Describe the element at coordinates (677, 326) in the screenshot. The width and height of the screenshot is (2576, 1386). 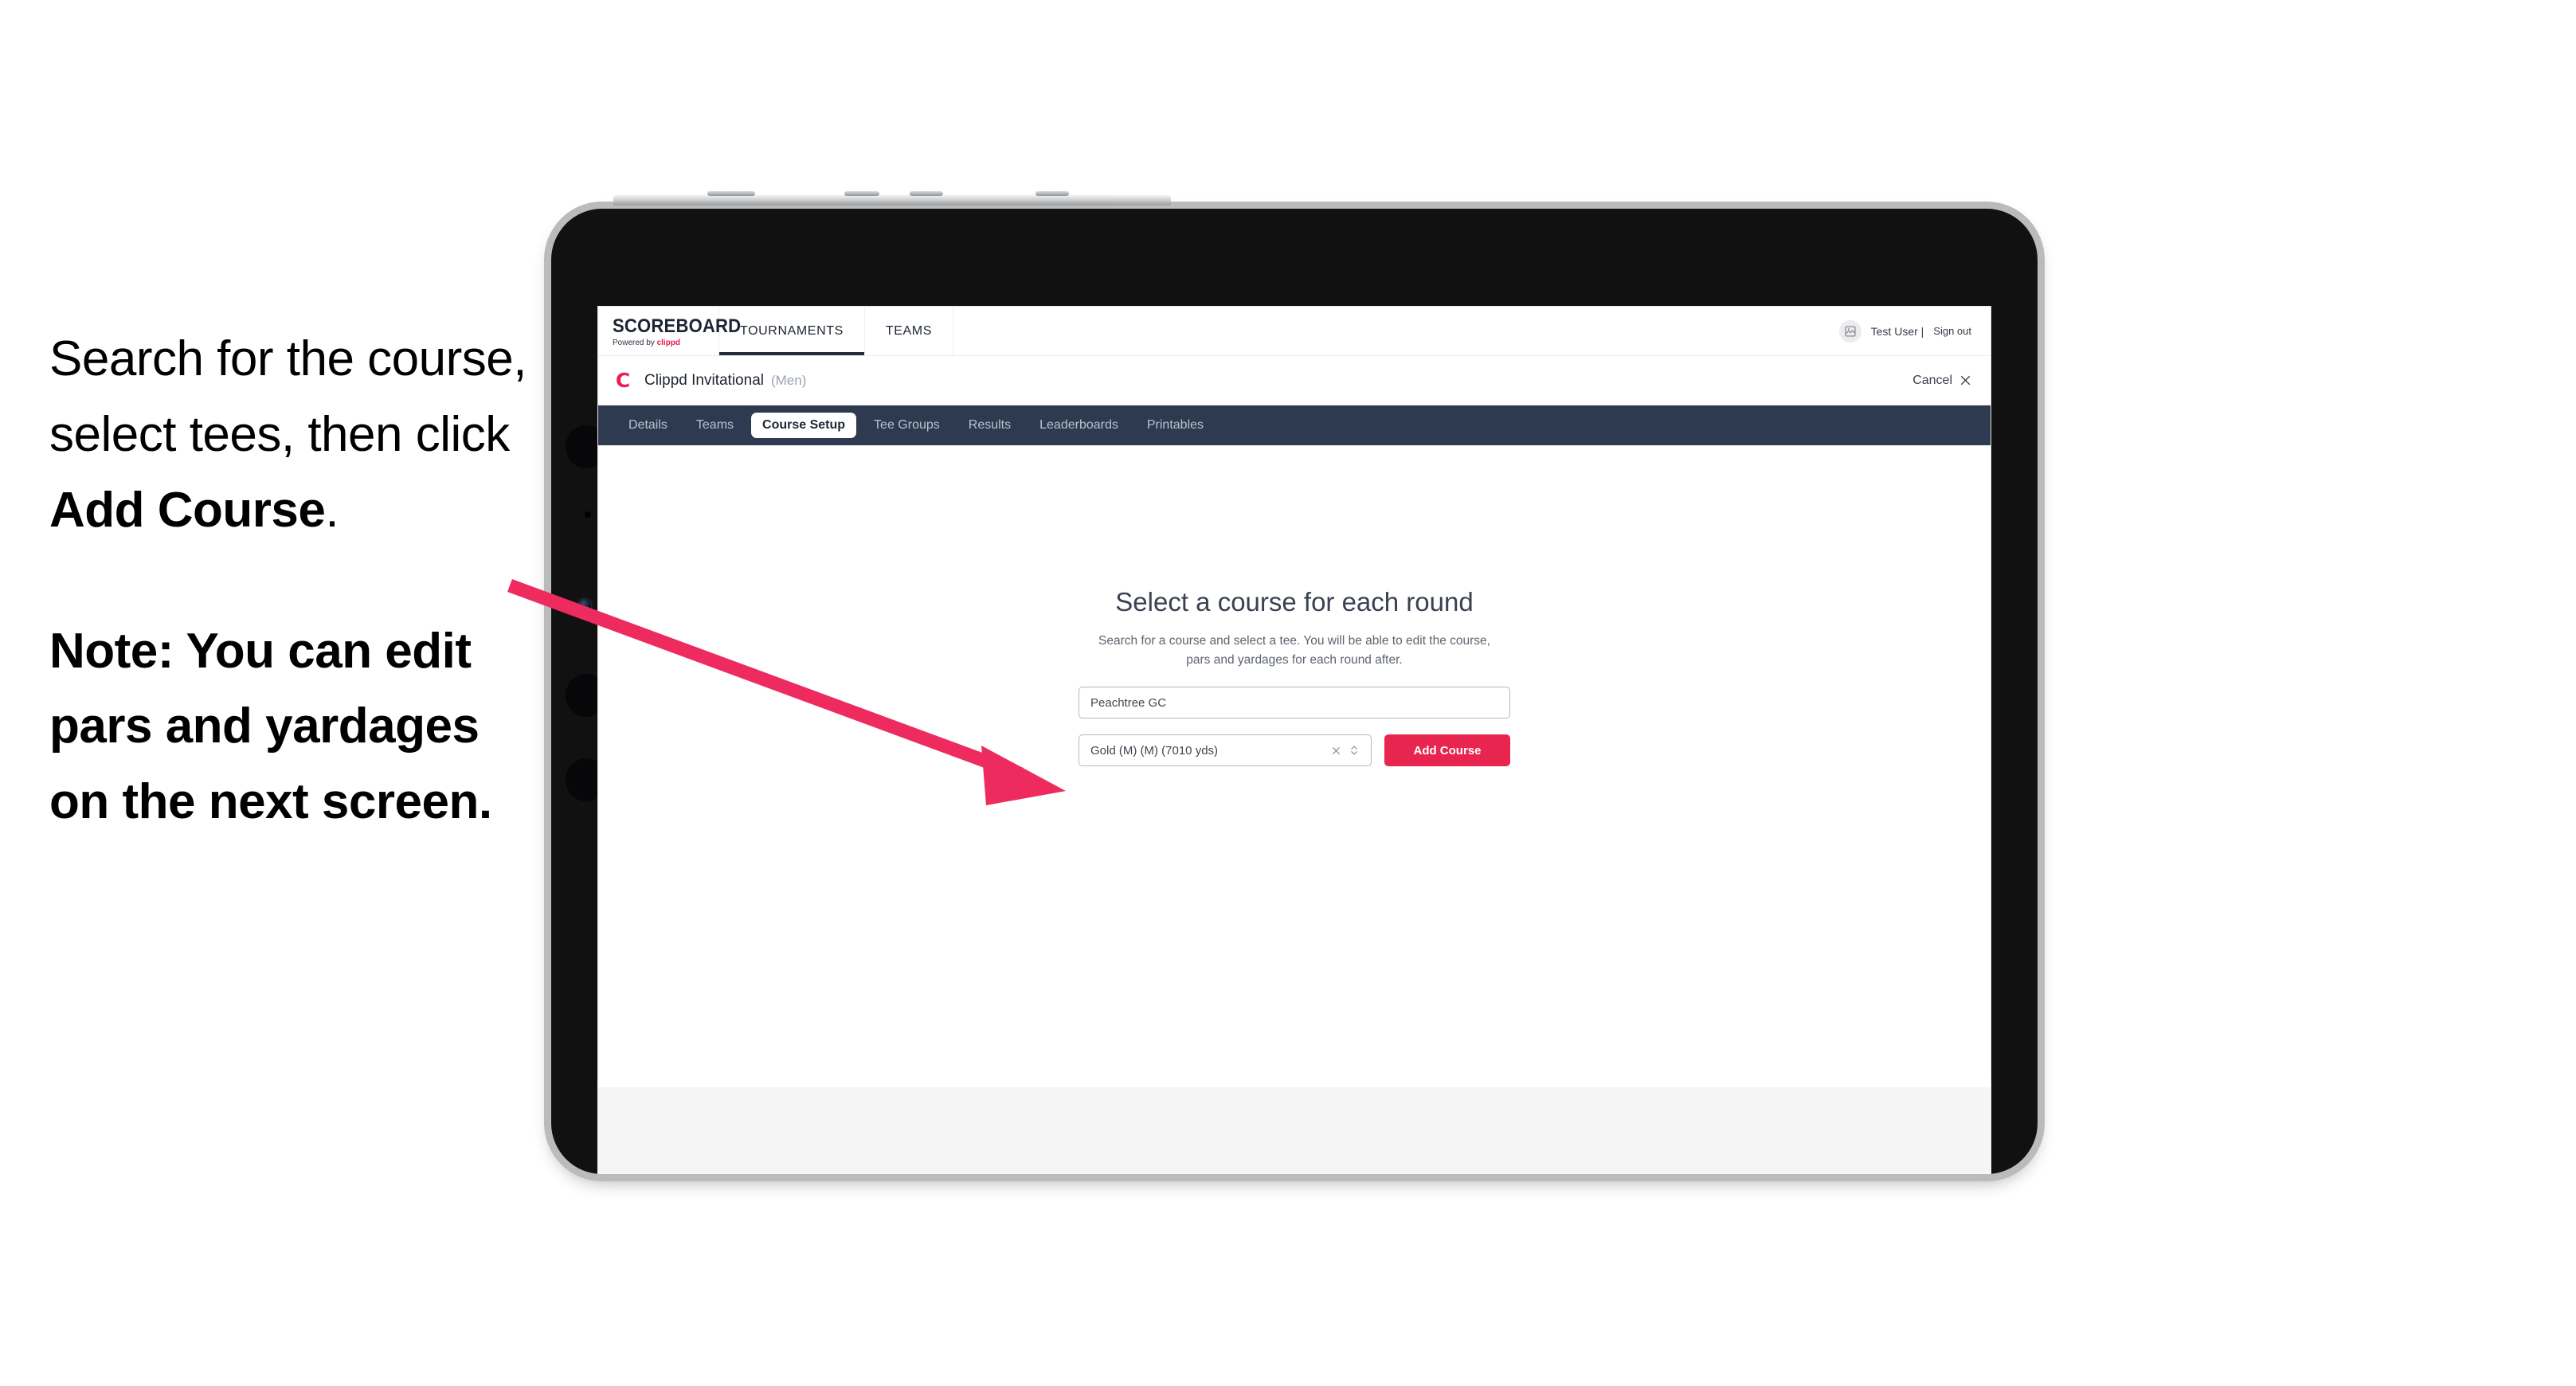
I see `logo-wordmark: SCOREBOARD` at that location.